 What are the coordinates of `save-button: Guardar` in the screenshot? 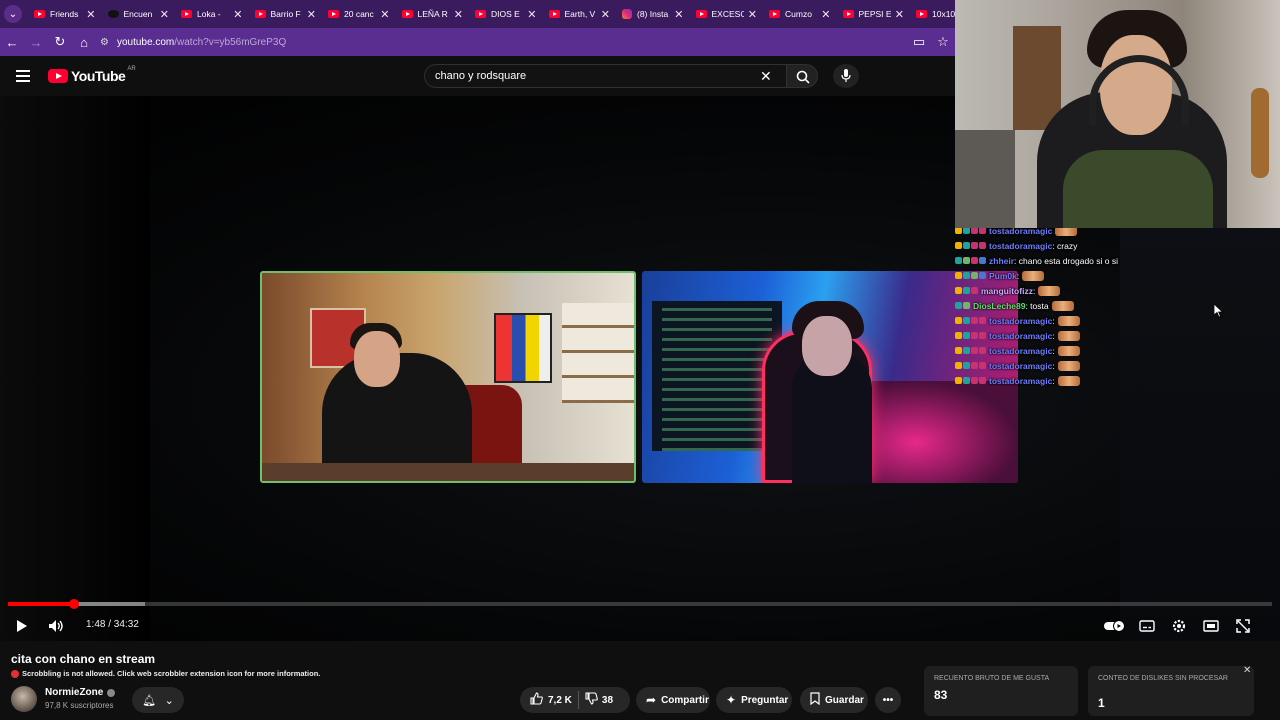 It's located at (834, 700).